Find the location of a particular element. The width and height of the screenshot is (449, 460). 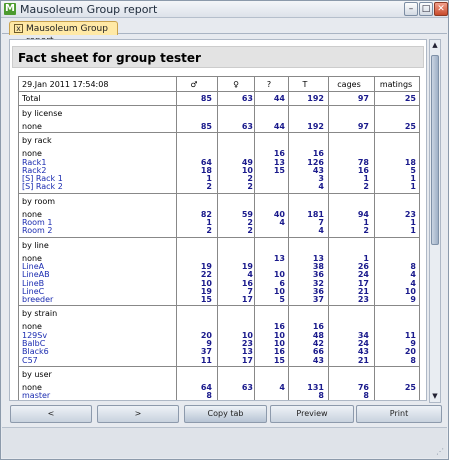

previous-button: < is located at coordinates (51, 414).